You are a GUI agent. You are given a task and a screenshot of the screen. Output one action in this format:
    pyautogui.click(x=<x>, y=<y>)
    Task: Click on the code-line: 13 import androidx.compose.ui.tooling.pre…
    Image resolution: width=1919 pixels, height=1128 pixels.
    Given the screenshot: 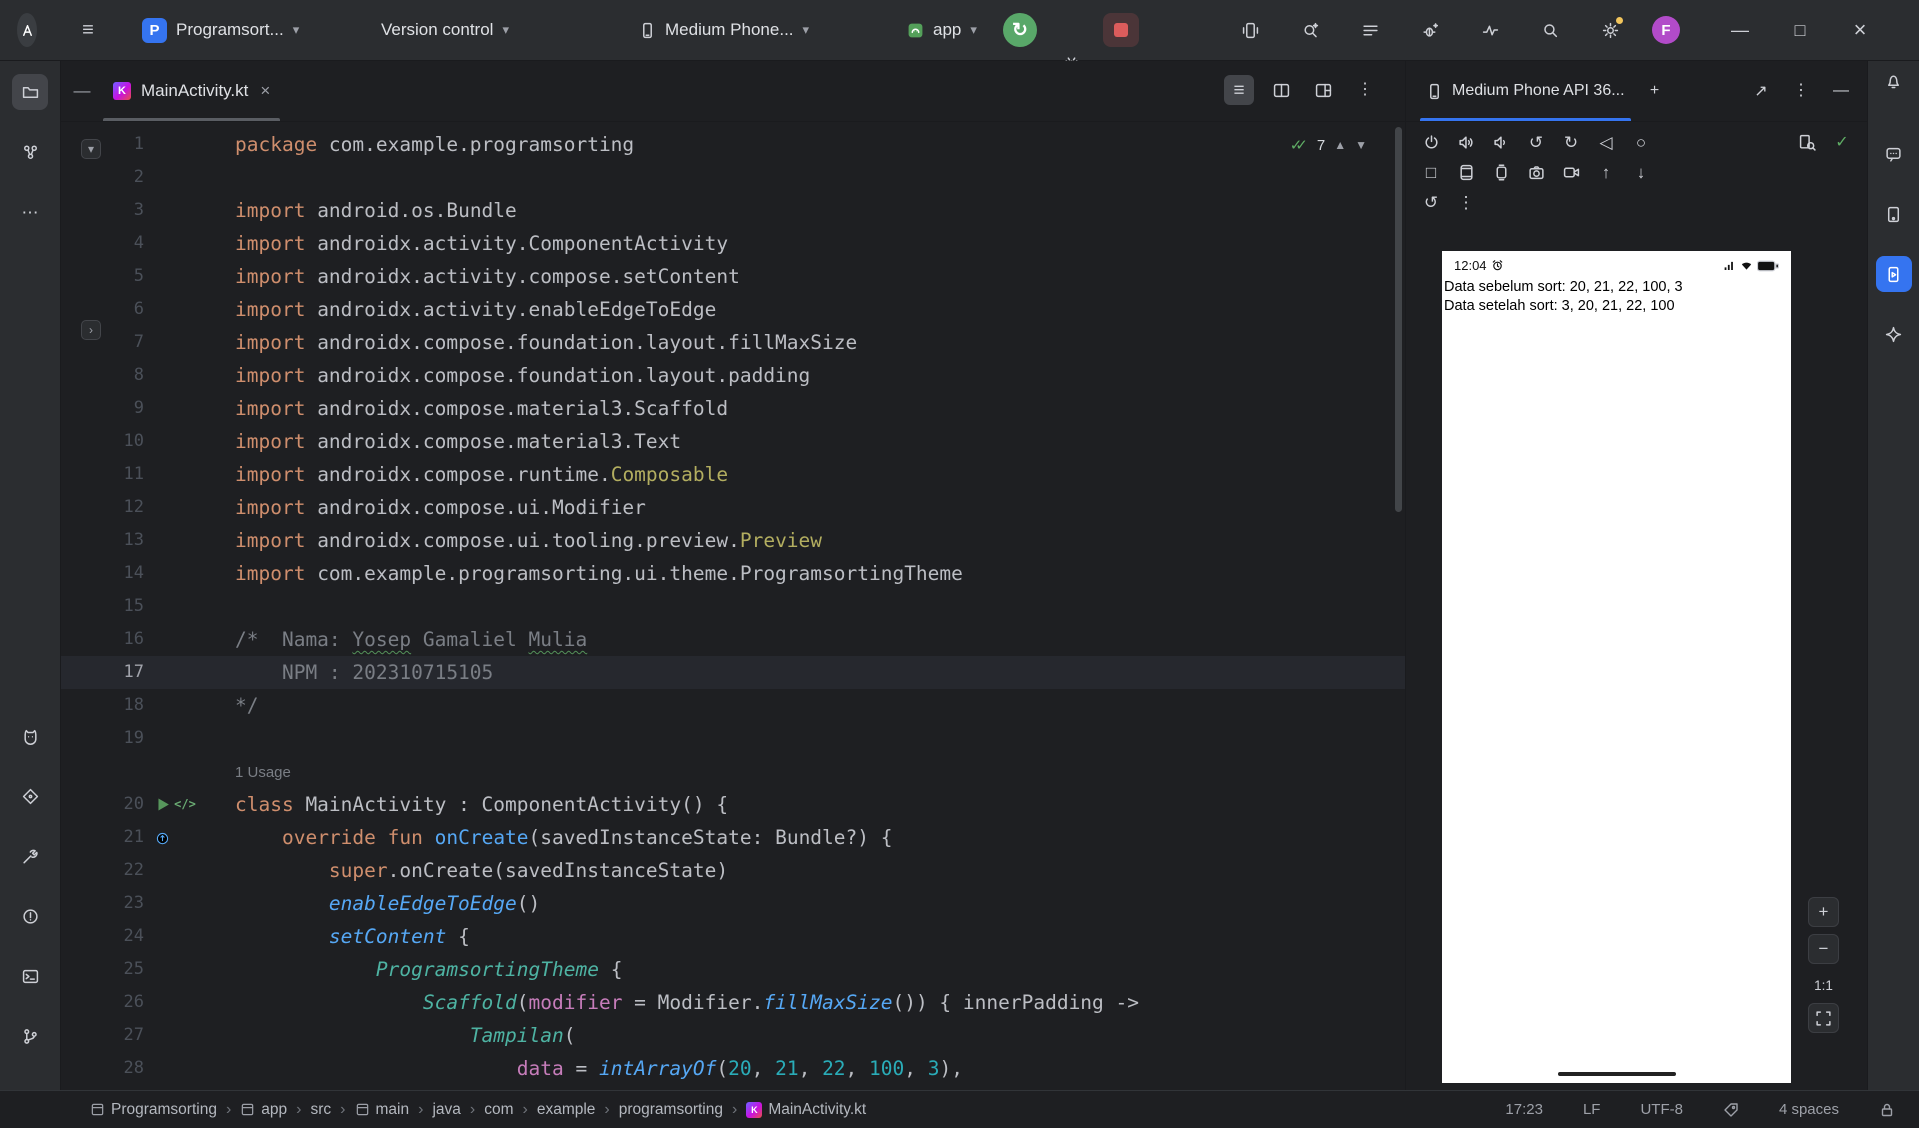 What is the action you would take?
    pyautogui.click(x=733, y=540)
    